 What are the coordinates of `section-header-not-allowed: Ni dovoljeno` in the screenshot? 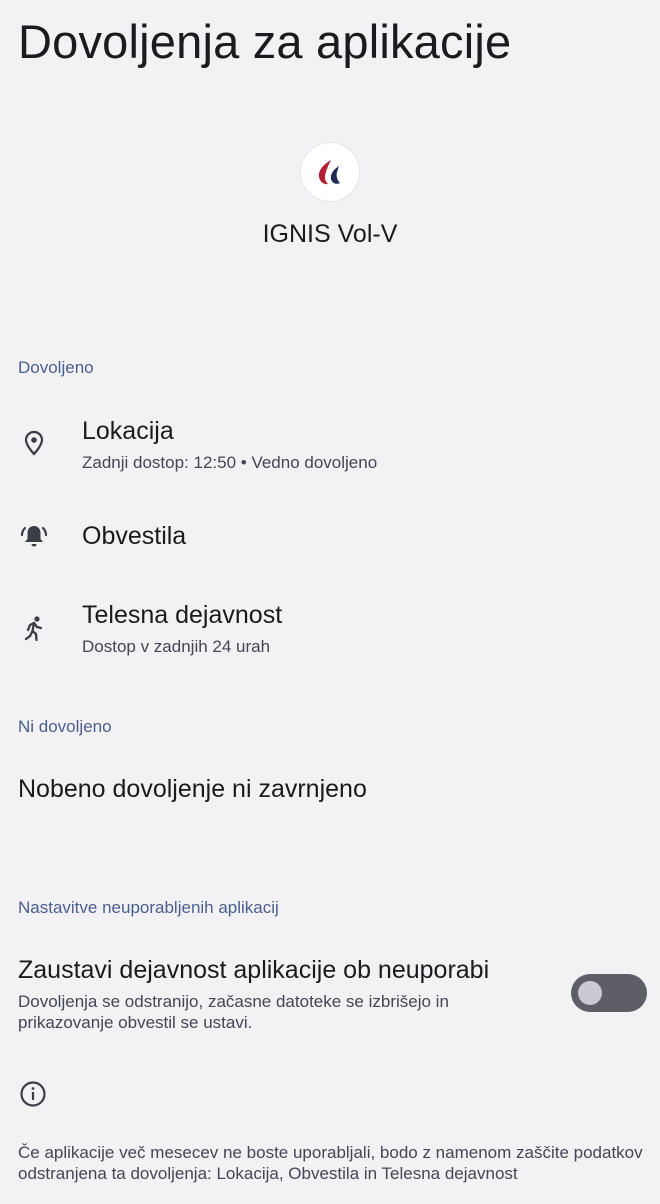 It's located at (65, 726).